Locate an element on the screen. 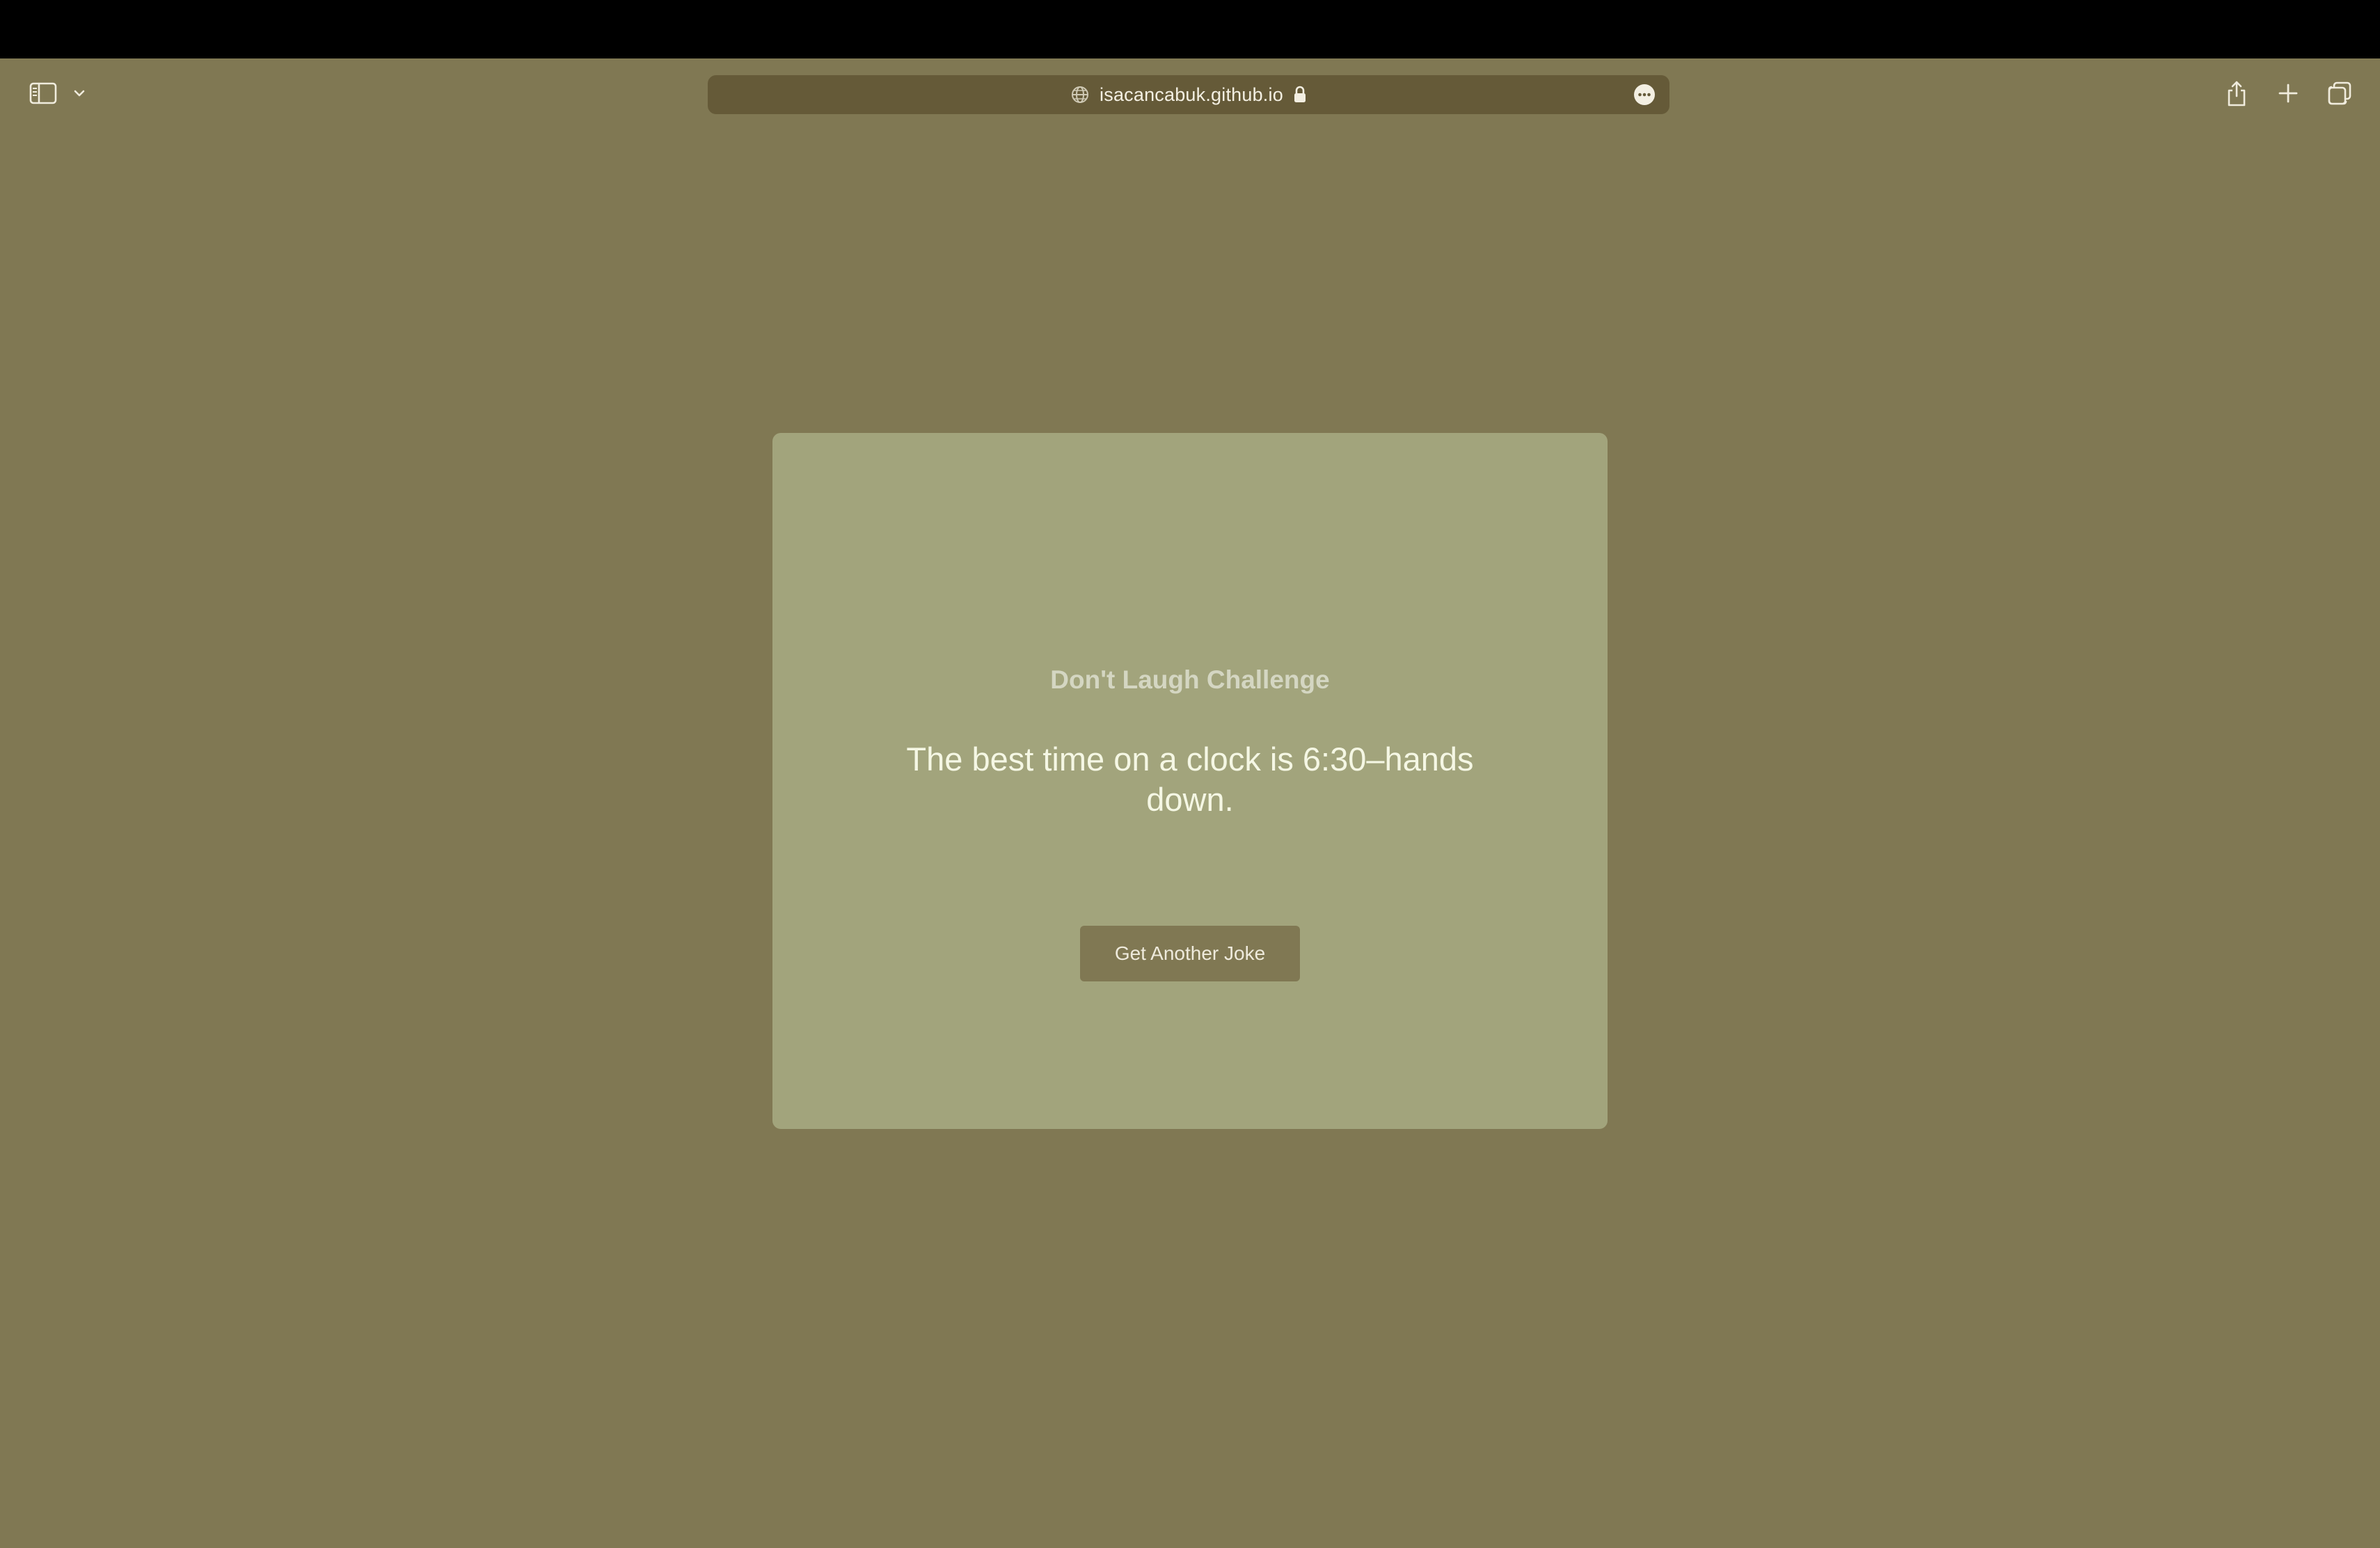 This screenshot has width=2380, height=1548. sidebar-toggle-button is located at coordinates (43, 93).